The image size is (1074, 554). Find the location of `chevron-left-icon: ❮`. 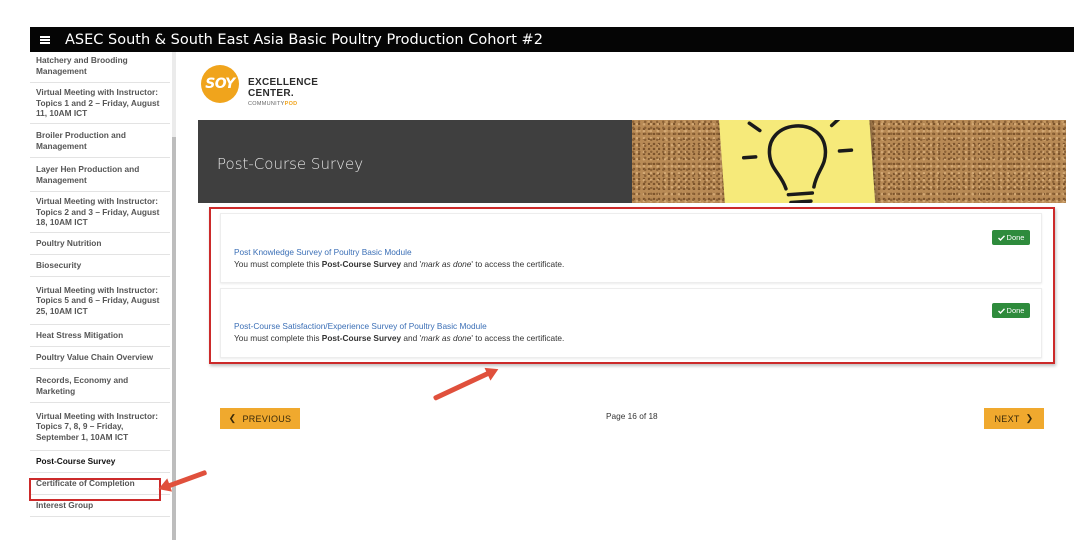

chevron-left-icon: ❮ is located at coordinates (232, 418).